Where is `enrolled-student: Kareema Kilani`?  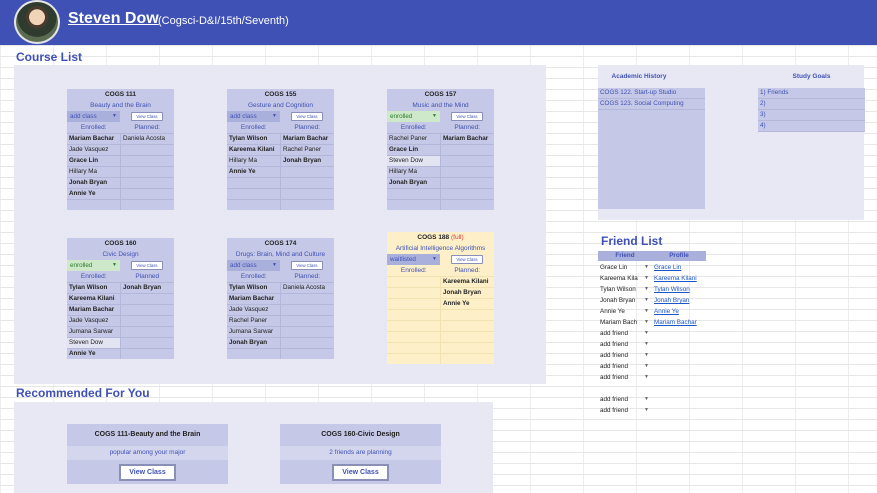 enrolled-student: Kareema Kilani is located at coordinates (94, 299).